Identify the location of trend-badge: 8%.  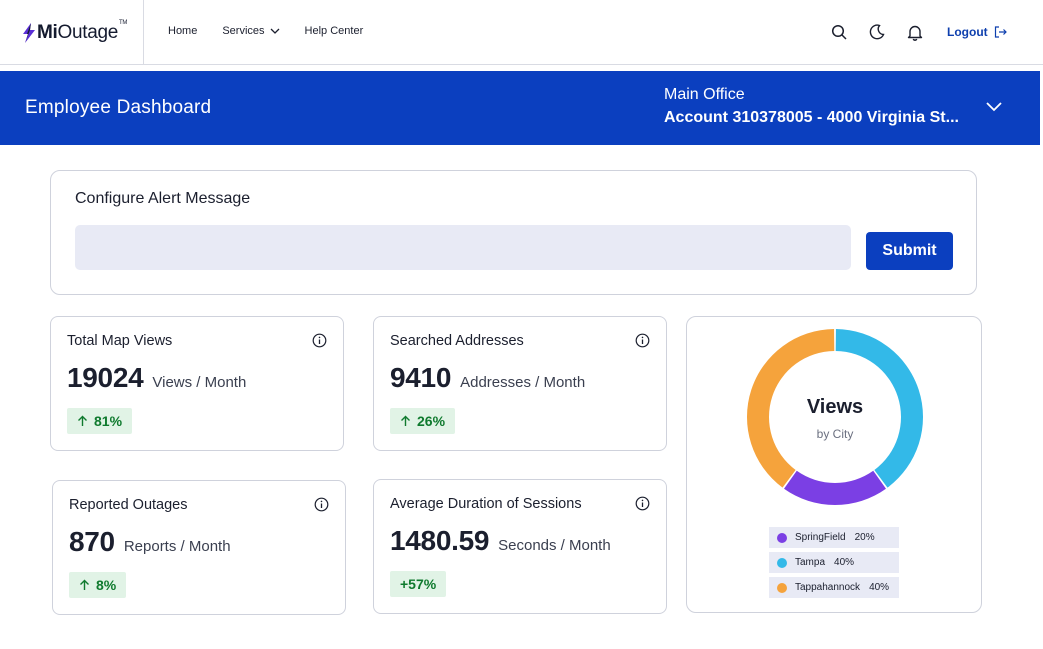
(98, 585).